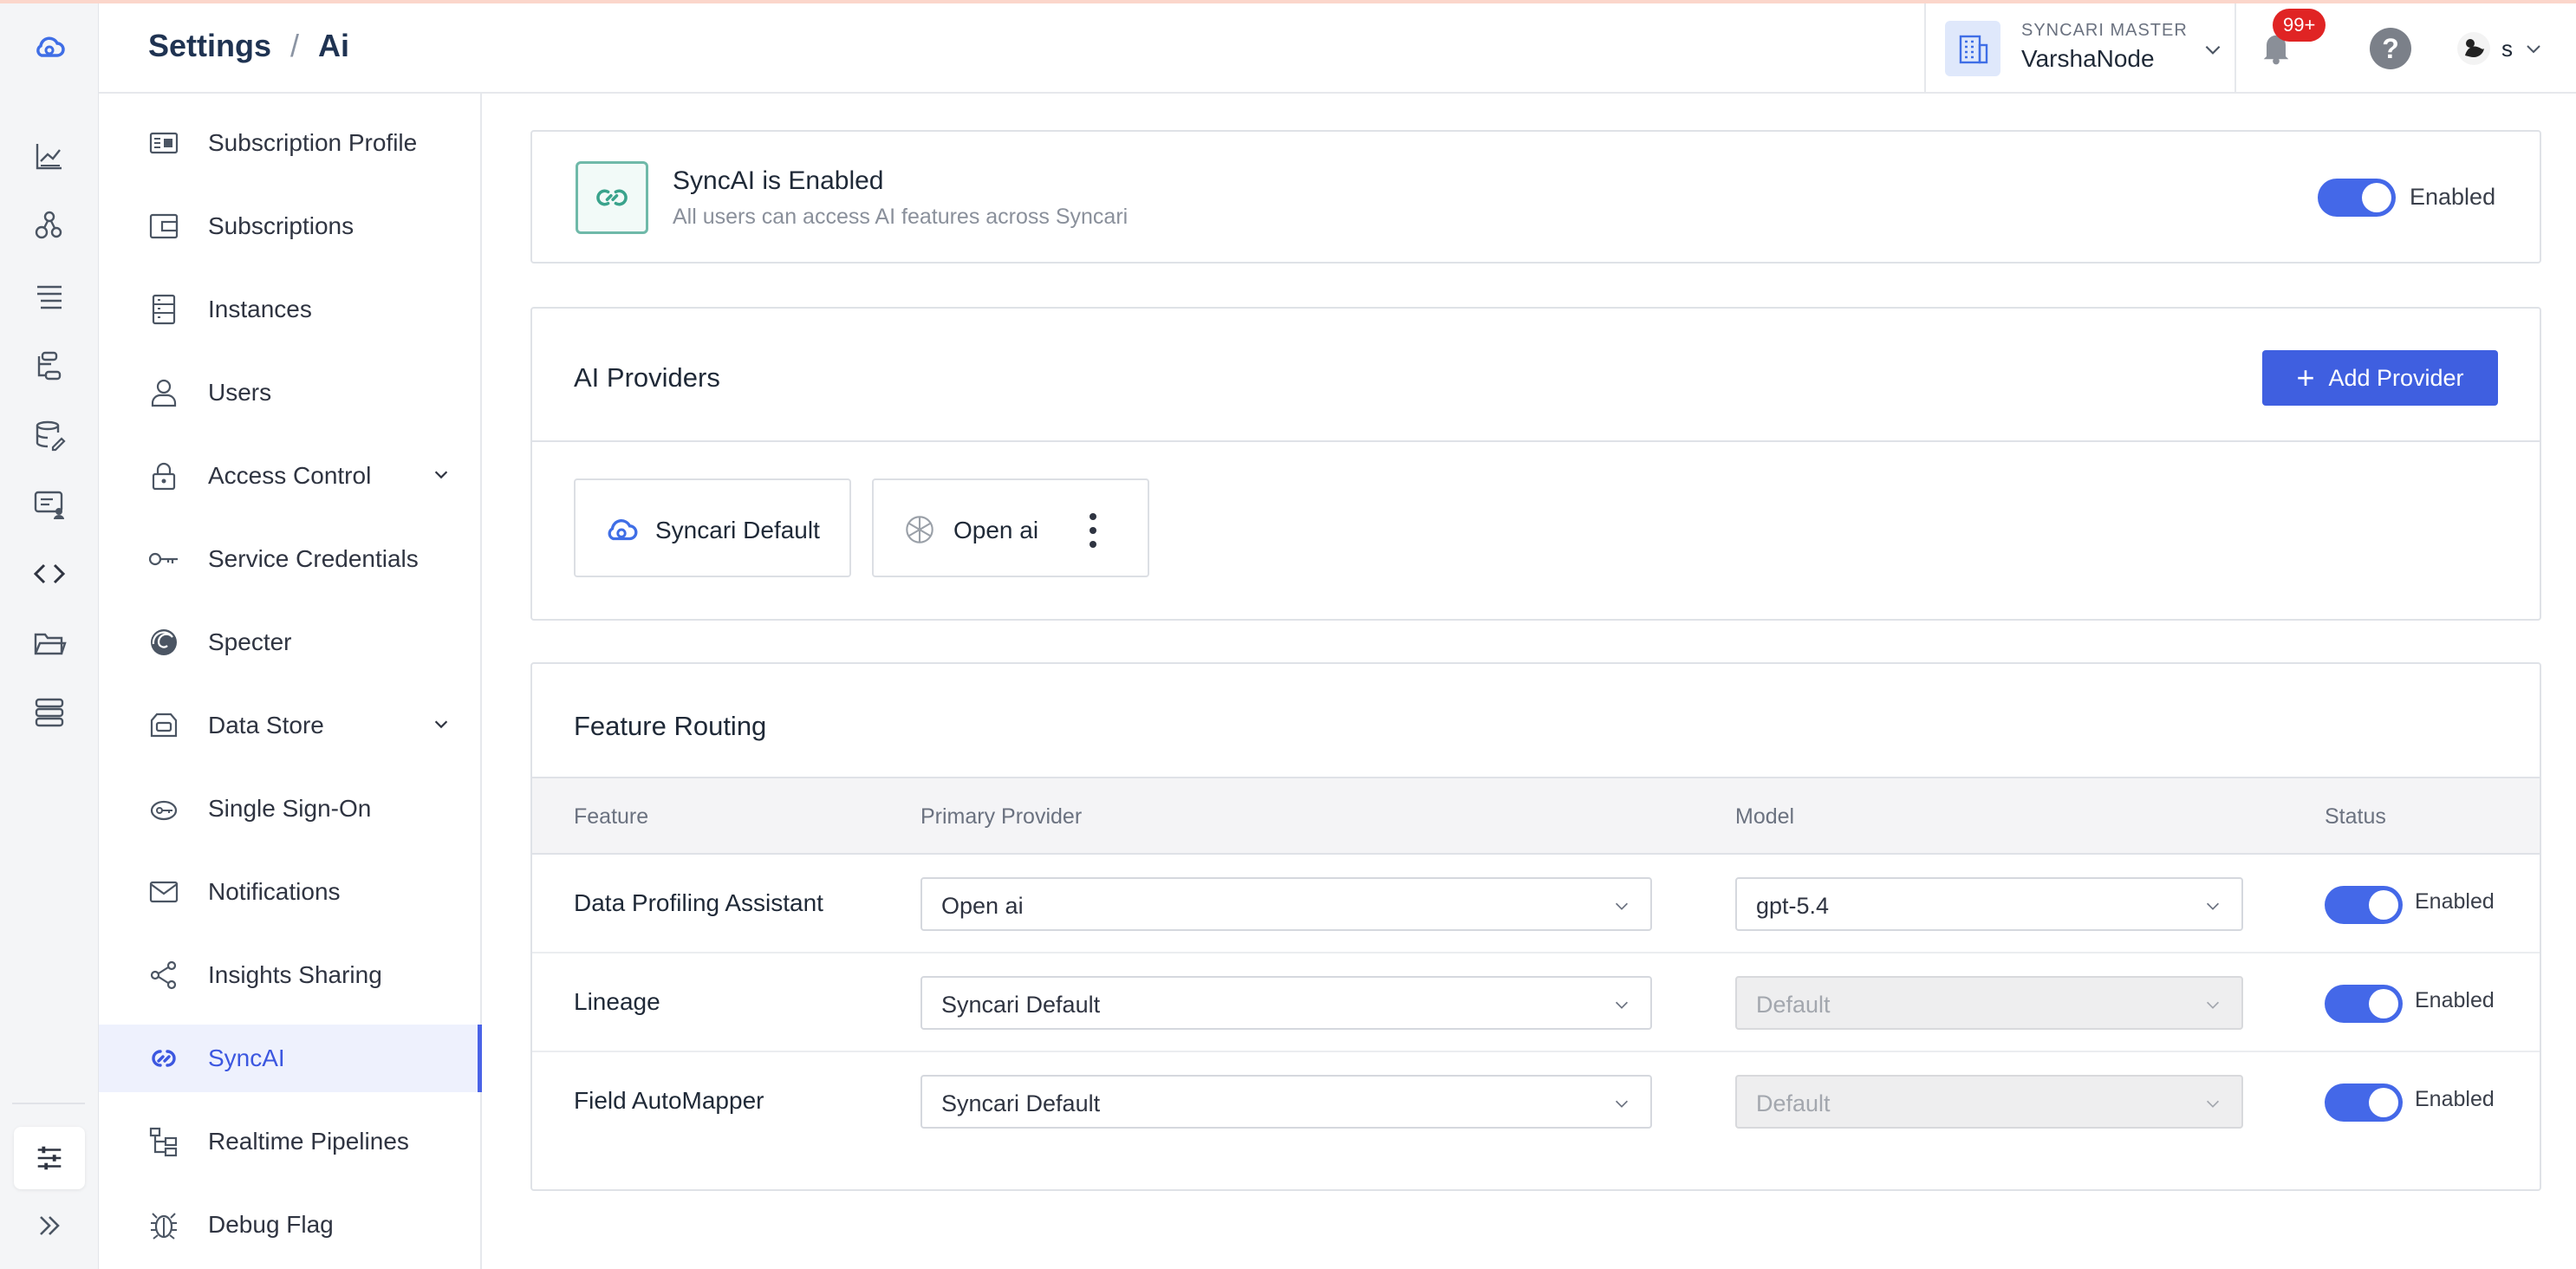  What do you see at coordinates (49, 504) in the screenshot?
I see `monitor-user-icon` at bounding box center [49, 504].